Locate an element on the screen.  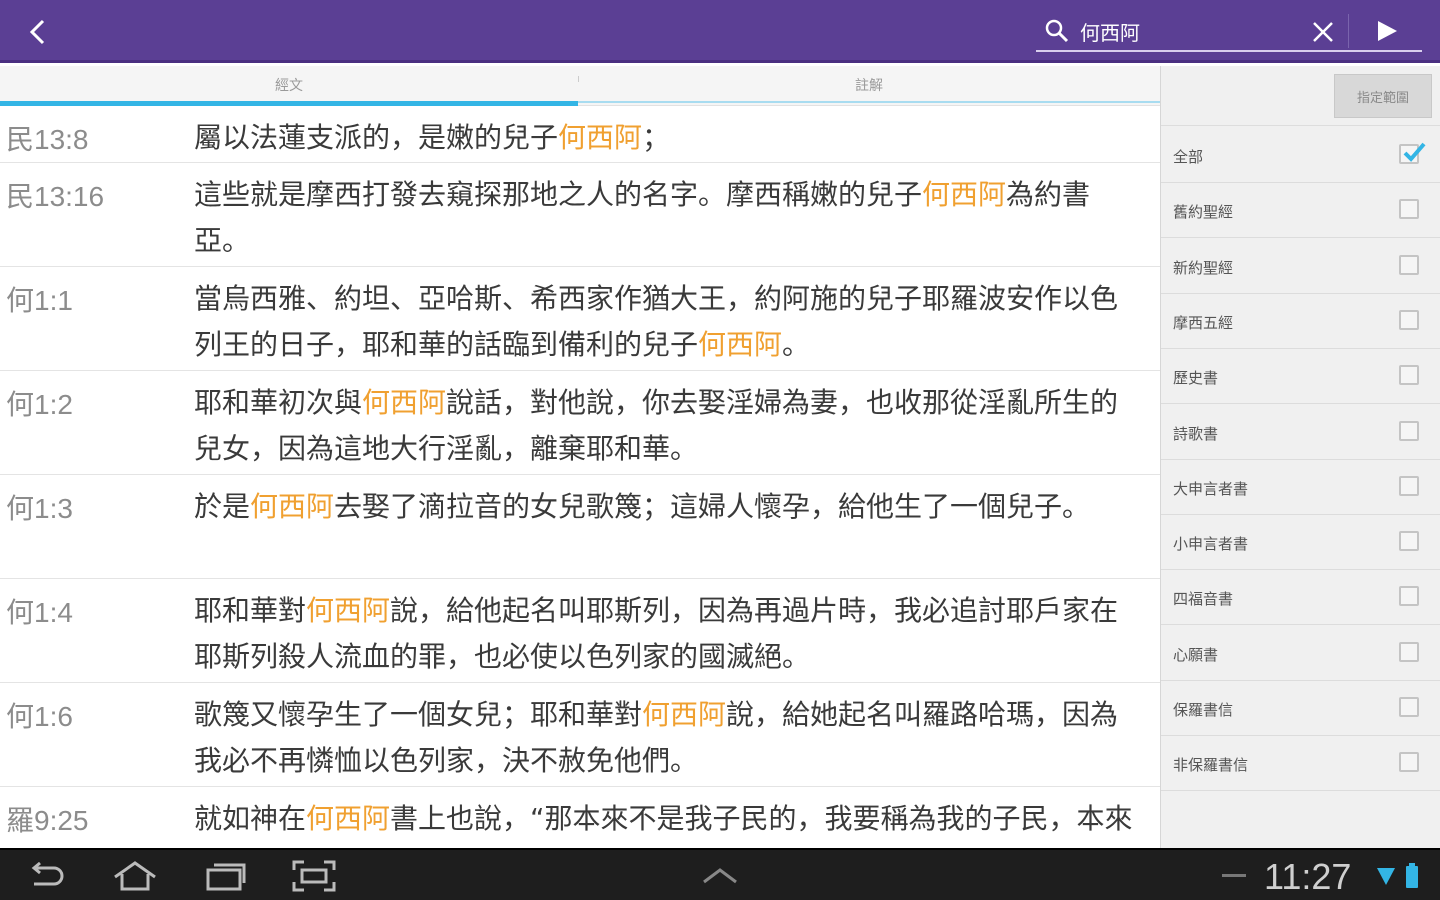
screenshot-button is located at coordinates (314, 876).